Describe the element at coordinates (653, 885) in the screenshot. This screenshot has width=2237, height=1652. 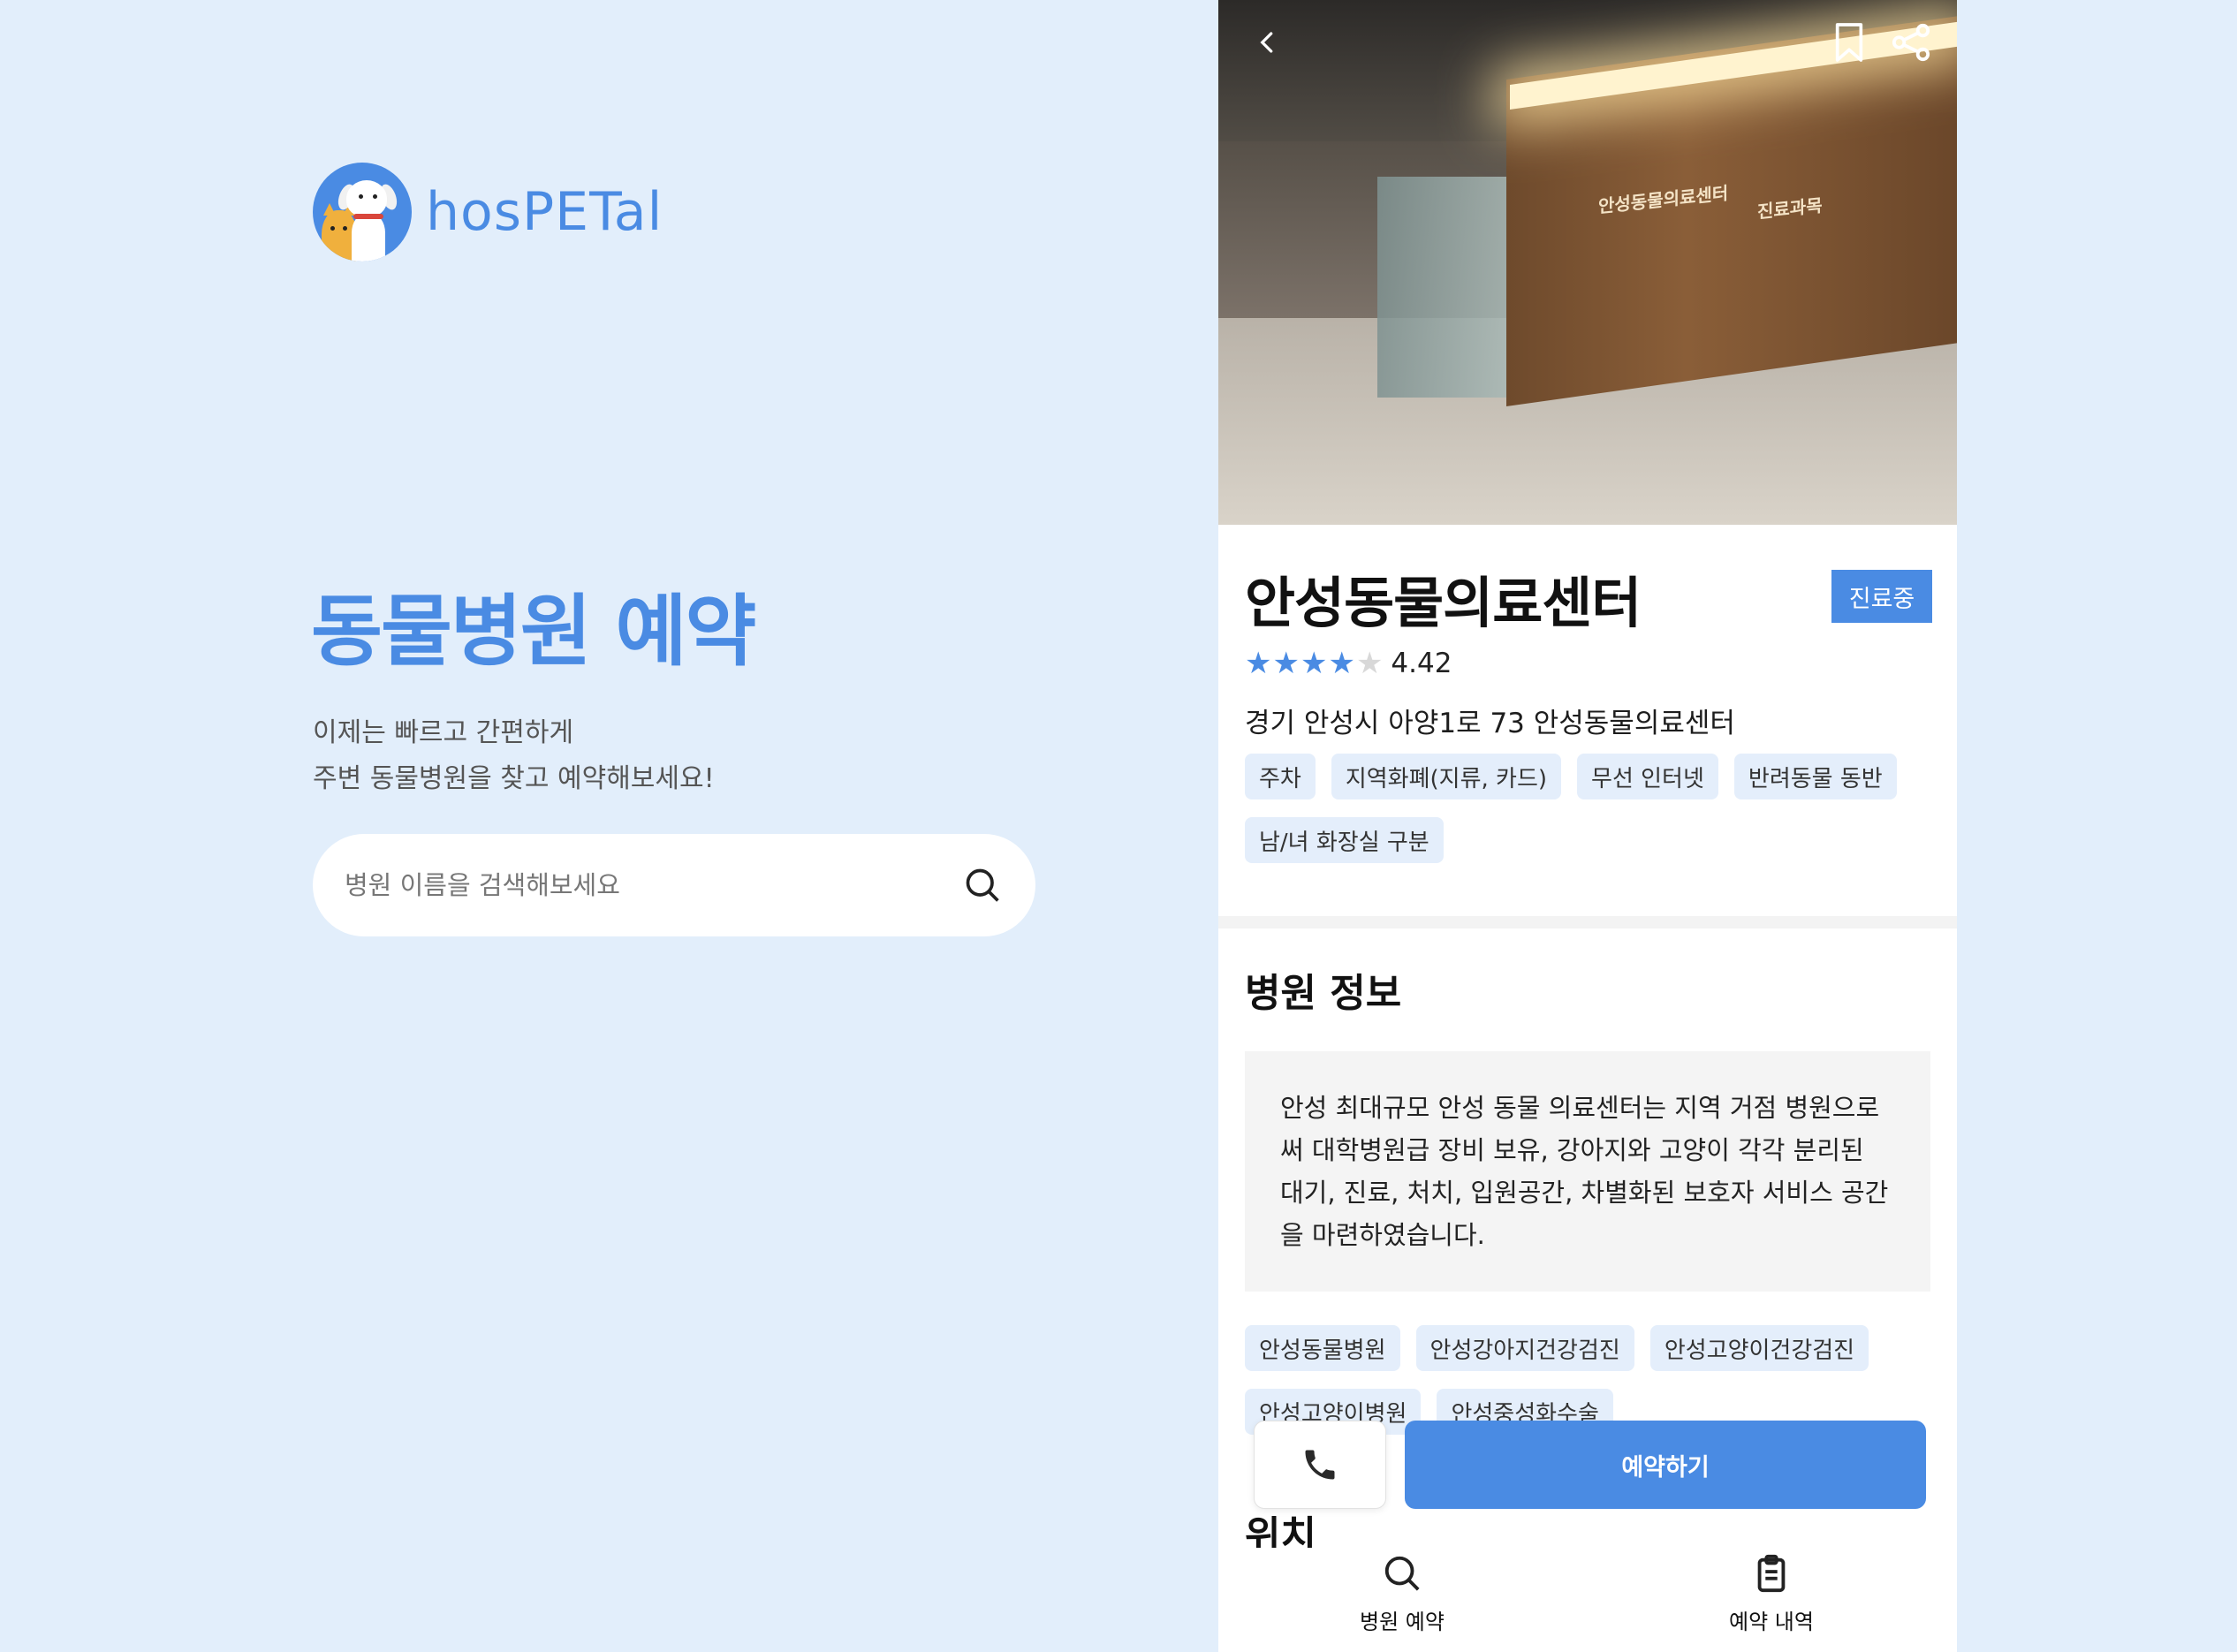
I see `hospital-search-input` at that location.